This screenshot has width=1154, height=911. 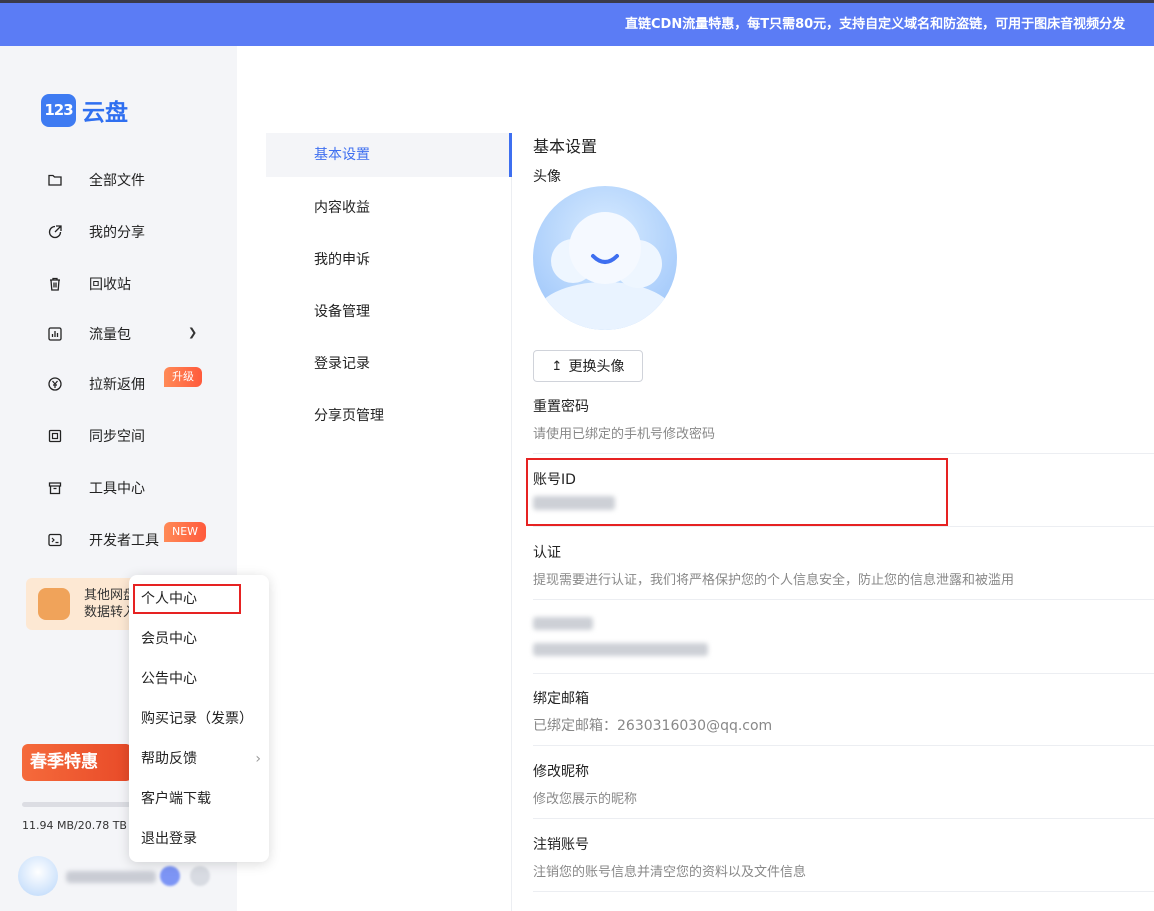 What do you see at coordinates (55, 540) in the screenshot?
I see `terminal-icon` at bounding box center [55, 540].